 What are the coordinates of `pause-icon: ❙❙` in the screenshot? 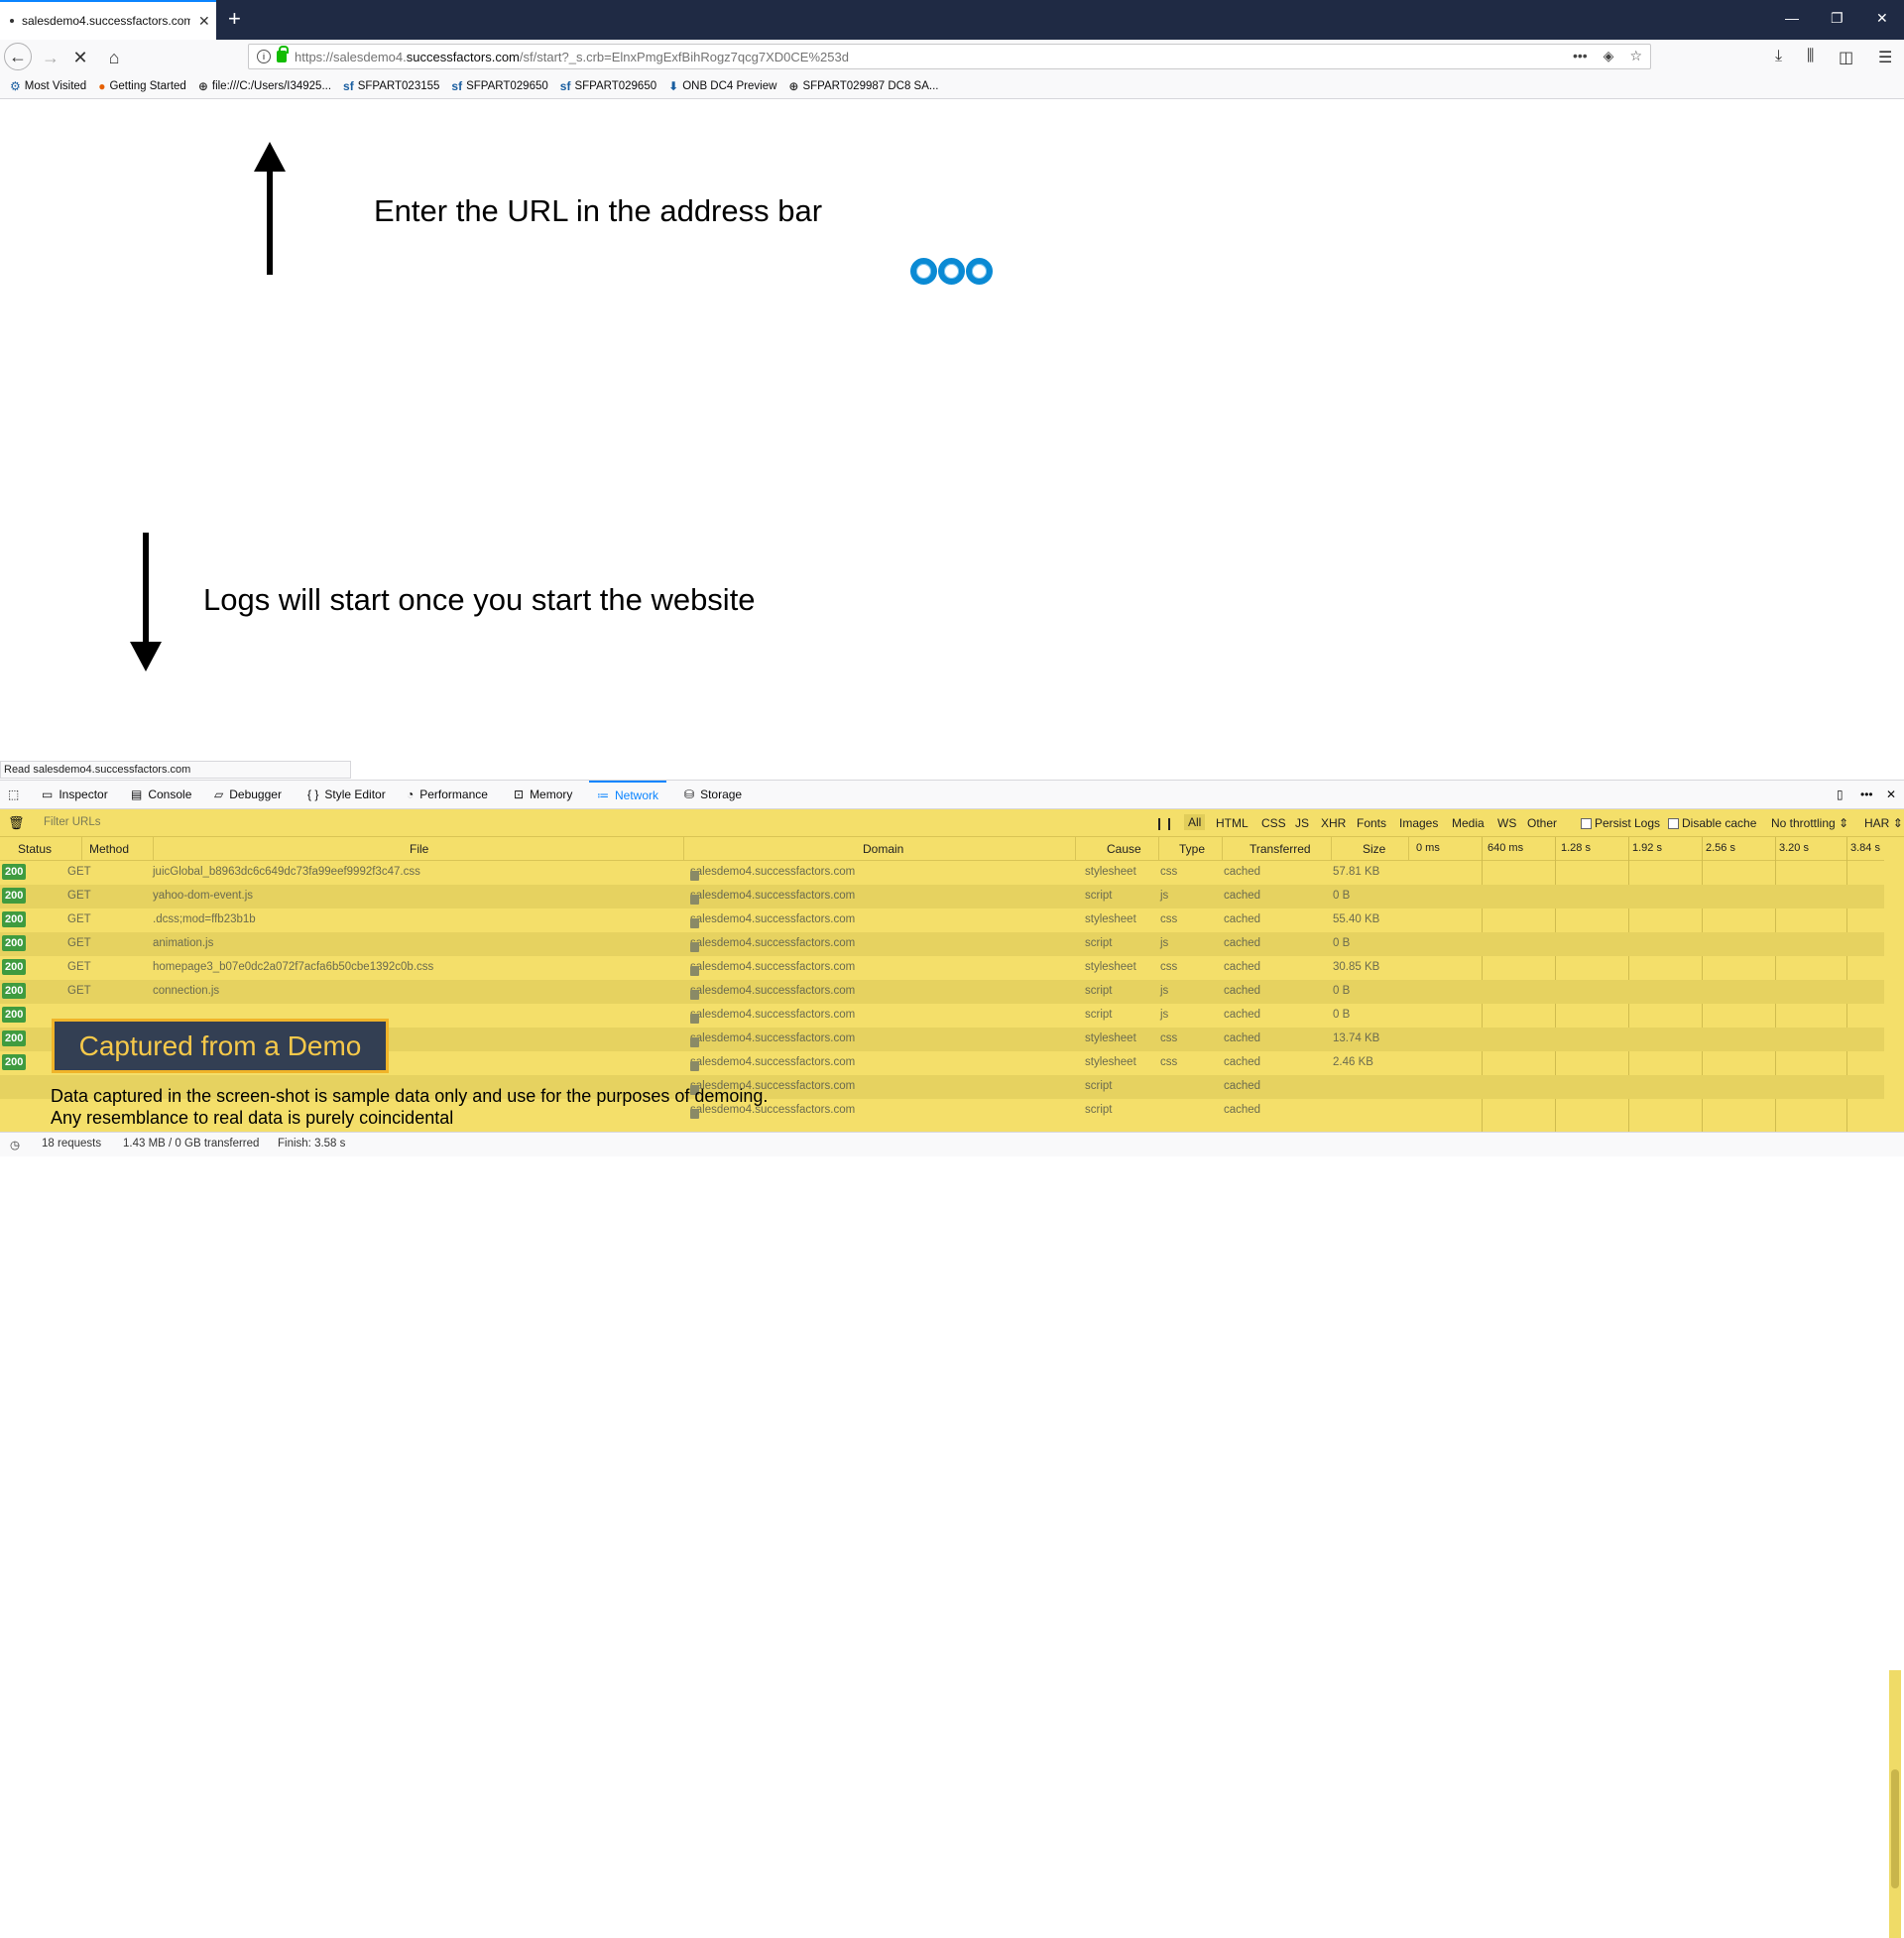 It's located at (1164, 823).